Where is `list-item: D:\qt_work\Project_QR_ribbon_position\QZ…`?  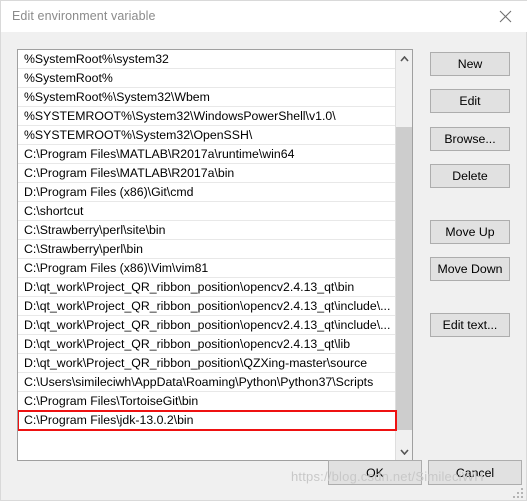
list-item: D:\qt_work\Project_QR_ribbon_position\QZ… is located at coordinates (207, 363).